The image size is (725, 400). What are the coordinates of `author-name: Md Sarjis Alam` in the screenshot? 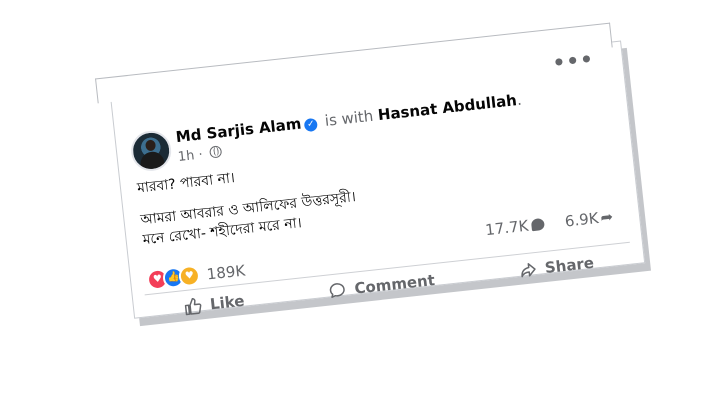 It's located at (238, 131).